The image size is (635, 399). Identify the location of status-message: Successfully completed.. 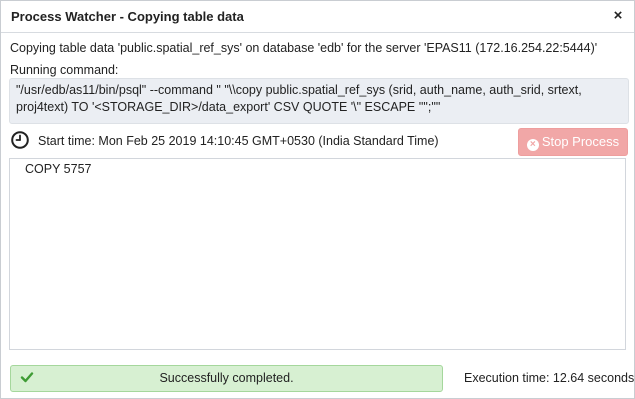
(226, 378).